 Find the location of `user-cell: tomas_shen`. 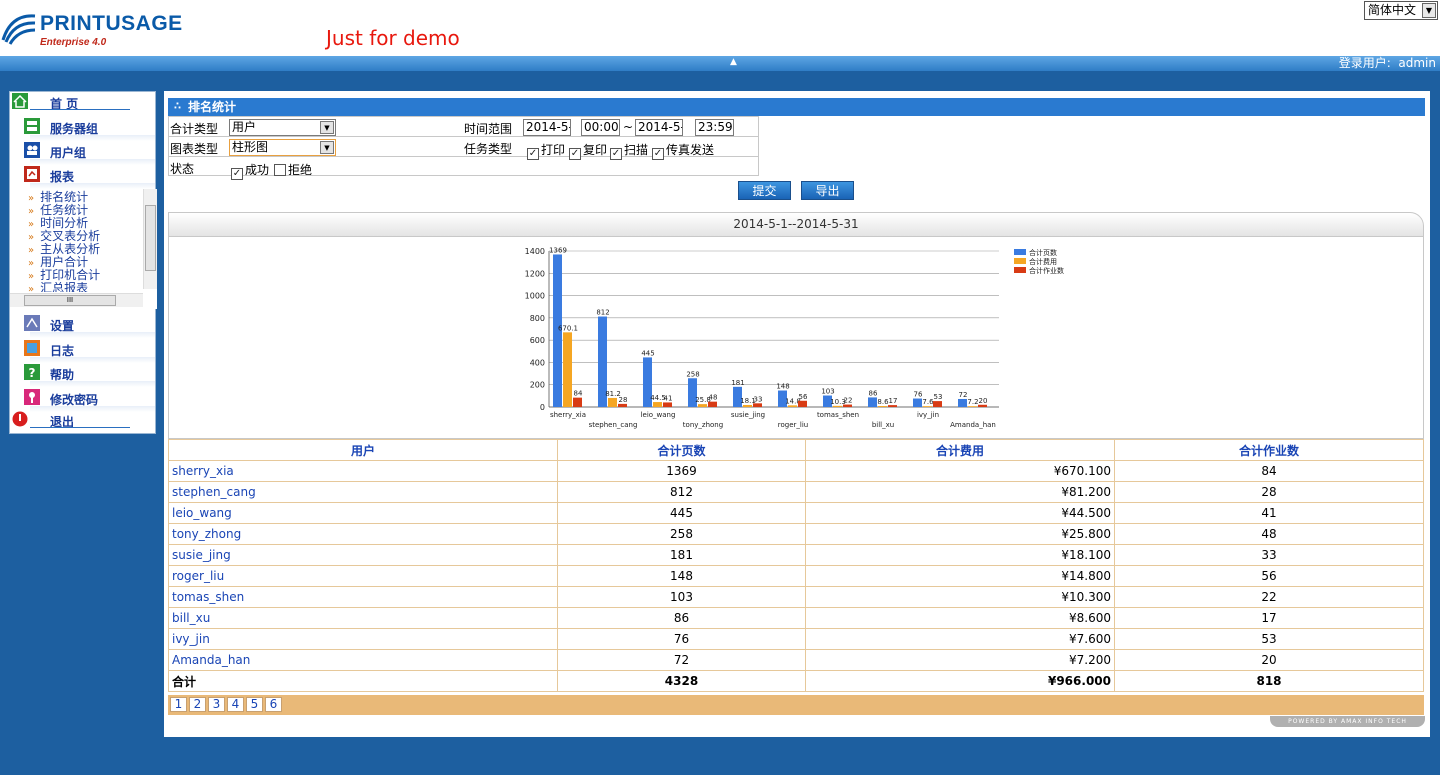

user-cell: tomas_shen is located at coordinates (363, 597).